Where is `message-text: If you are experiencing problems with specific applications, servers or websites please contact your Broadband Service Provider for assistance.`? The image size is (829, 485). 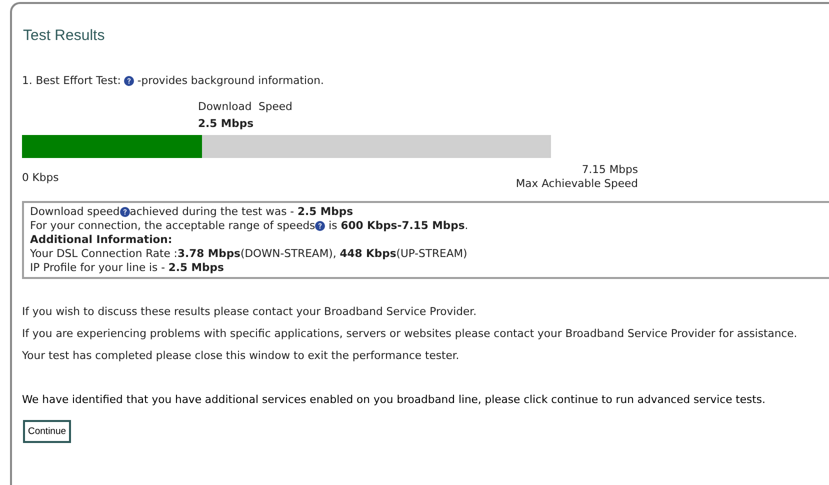 message-text: If you are experiencing problems with specific applications, servers or websites please contact your Broadband Service Provider for assistance. is located at coordinates (410, 334).